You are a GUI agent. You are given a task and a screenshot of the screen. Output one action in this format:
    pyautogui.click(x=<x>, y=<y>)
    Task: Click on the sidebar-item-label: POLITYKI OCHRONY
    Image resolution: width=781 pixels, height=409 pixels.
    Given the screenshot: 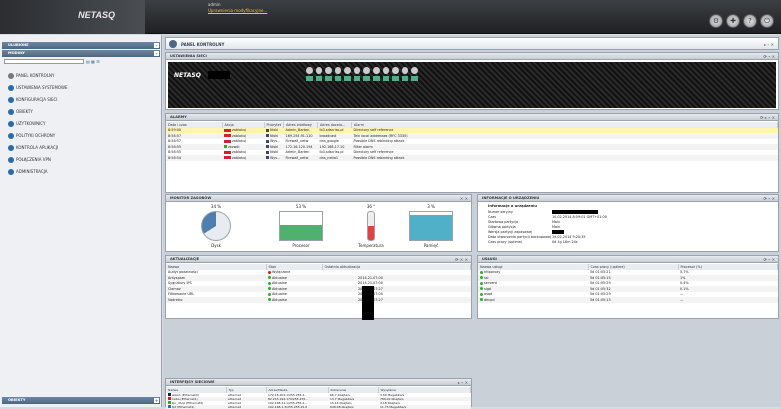 What is the action you would take?
    pyautogui.click(x=36, y=135)
    